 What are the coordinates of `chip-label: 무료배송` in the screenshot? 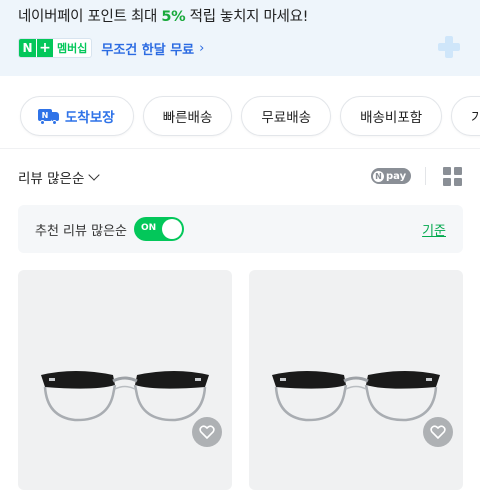 It's located at (286, 118).